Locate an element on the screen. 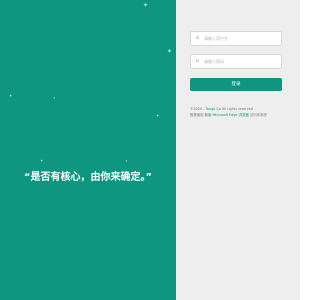  login-button: 登录 is located at coordinates (236, 84).